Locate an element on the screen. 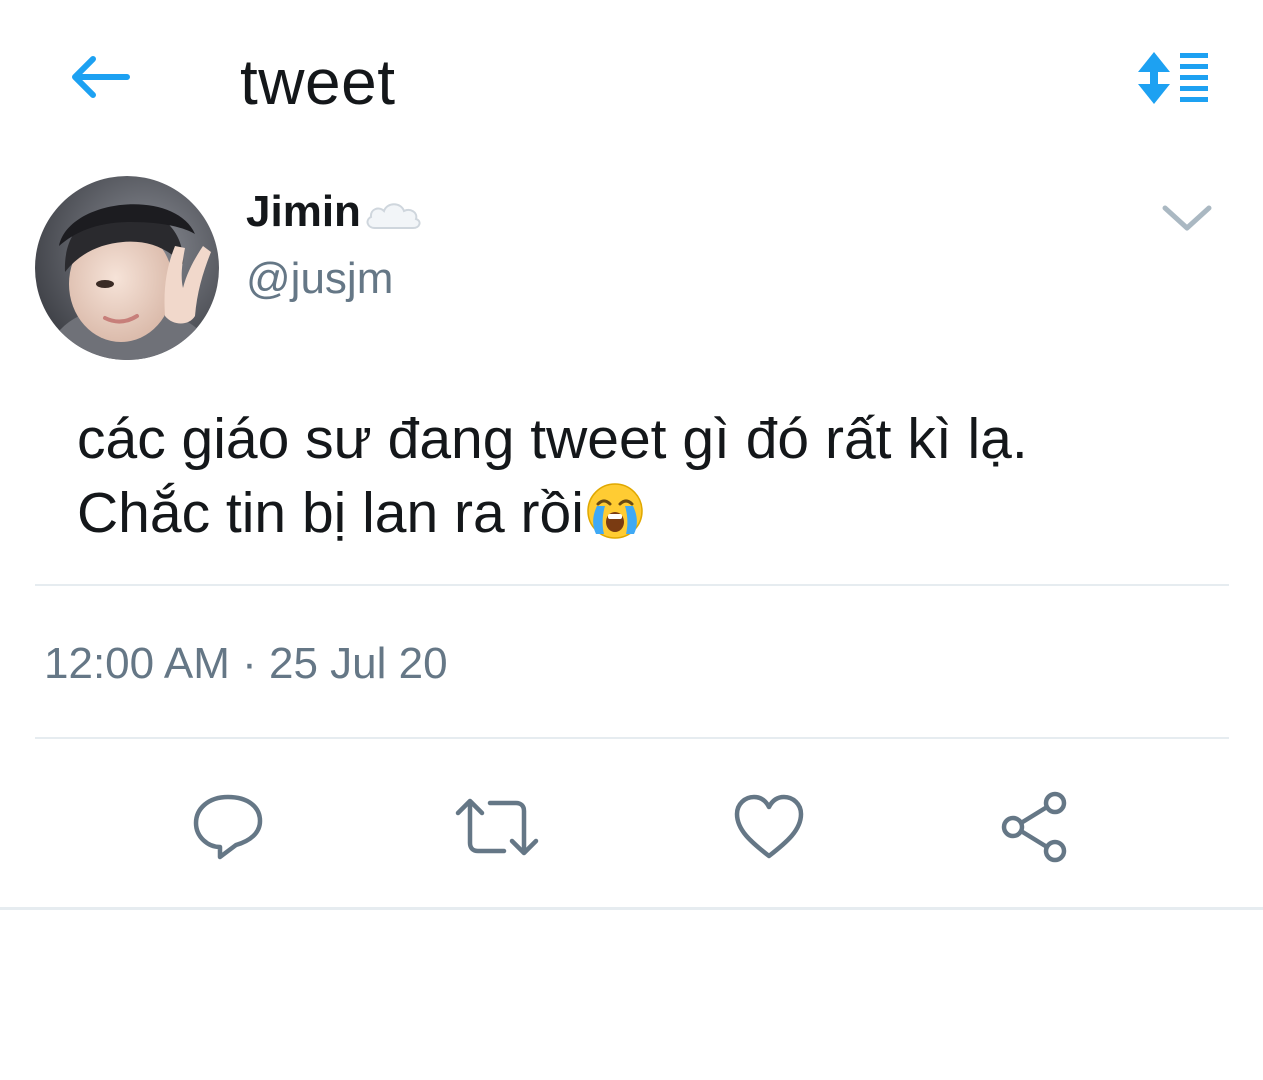 This screenshot has width=1263, height=1080. sort-button is located at coordinates (1174, 78).